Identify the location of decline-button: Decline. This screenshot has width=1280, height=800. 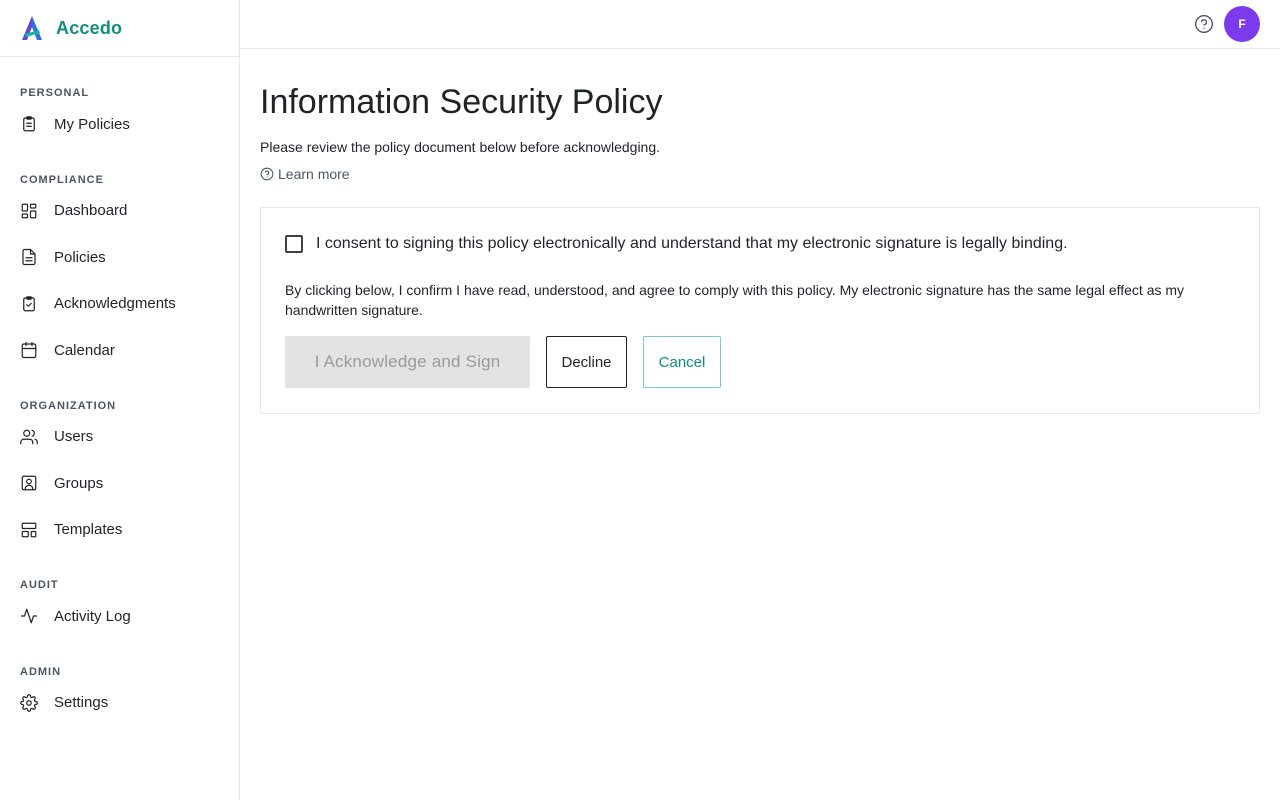
(586, 362).